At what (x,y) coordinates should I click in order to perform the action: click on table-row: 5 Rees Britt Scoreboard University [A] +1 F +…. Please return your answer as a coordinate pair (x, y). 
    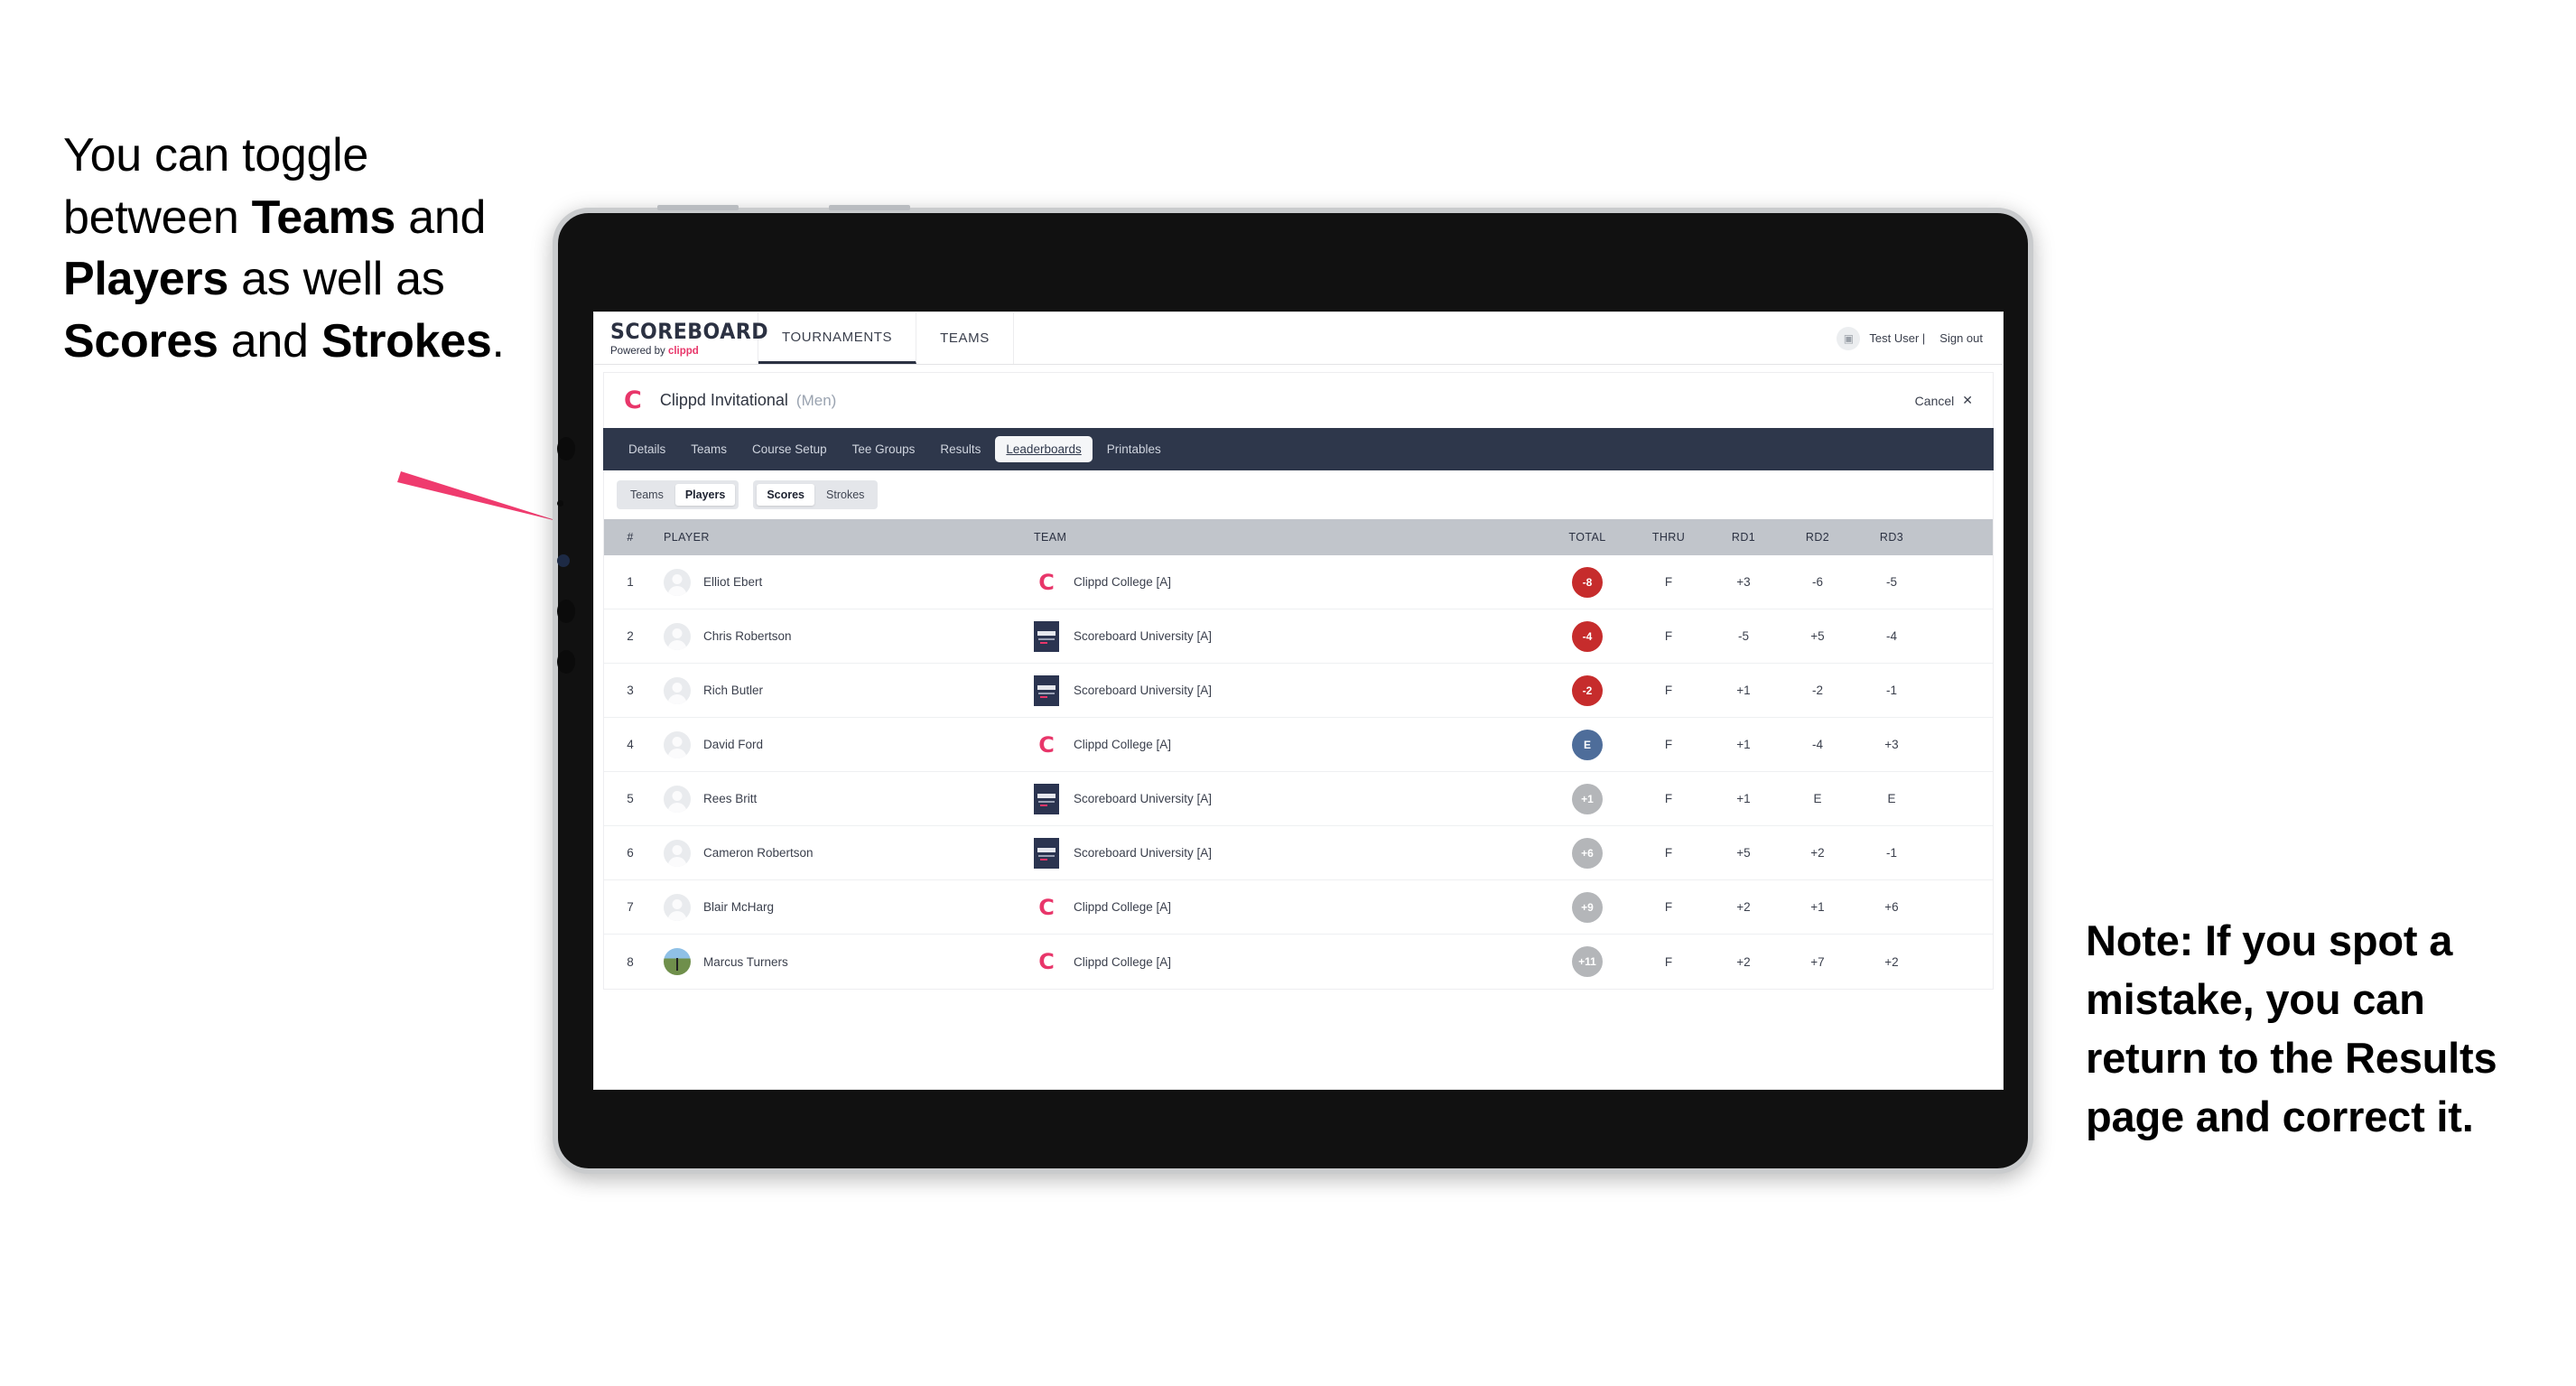
    Looking at the image, I should click on (1298, 799).